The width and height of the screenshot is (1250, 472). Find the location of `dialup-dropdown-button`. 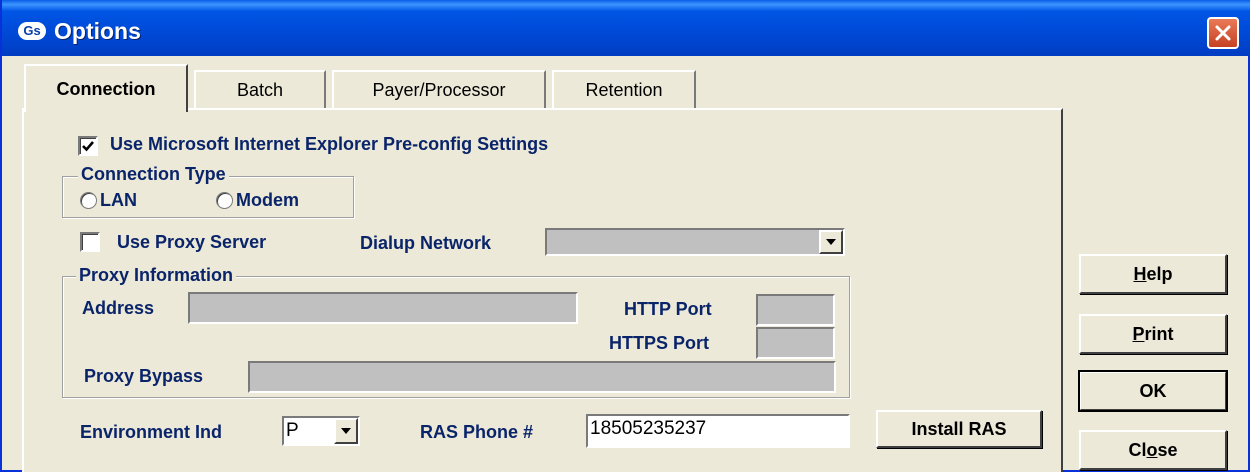

dialup-dropdown-button is located at coordinates (831, 242).